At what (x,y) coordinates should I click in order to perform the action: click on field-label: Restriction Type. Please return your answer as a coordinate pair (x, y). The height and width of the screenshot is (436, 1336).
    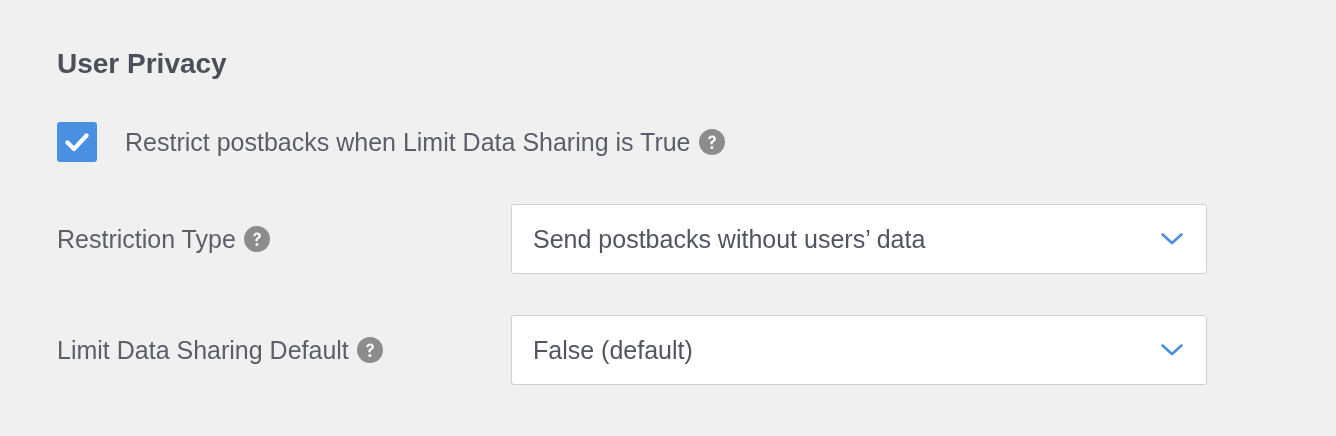
    Looking at the image, I should click on (146, 239).